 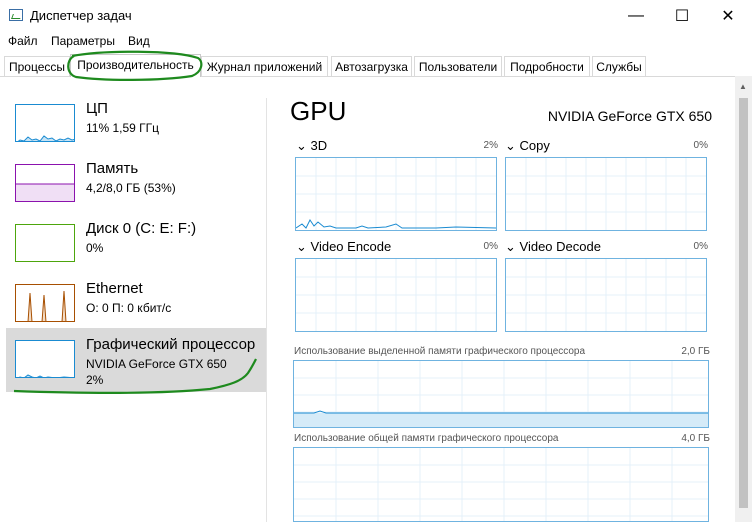 I want to click on maximize-icon: ☐, so click(x=682, y=16).